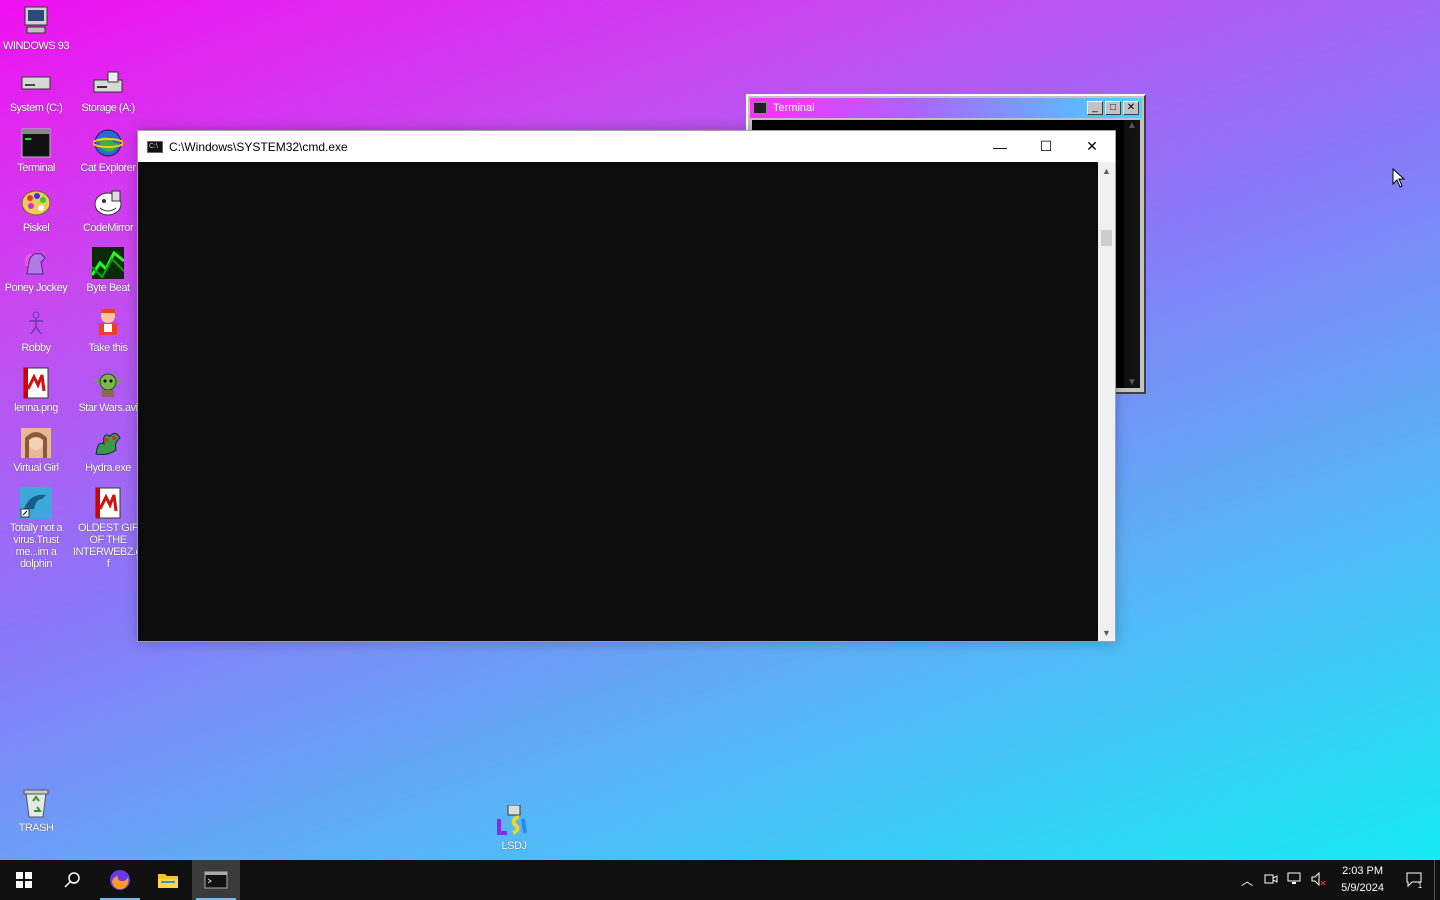 The width and height of the screenshot is (1440, 900). I want to click on search-button, so click(72, 880).